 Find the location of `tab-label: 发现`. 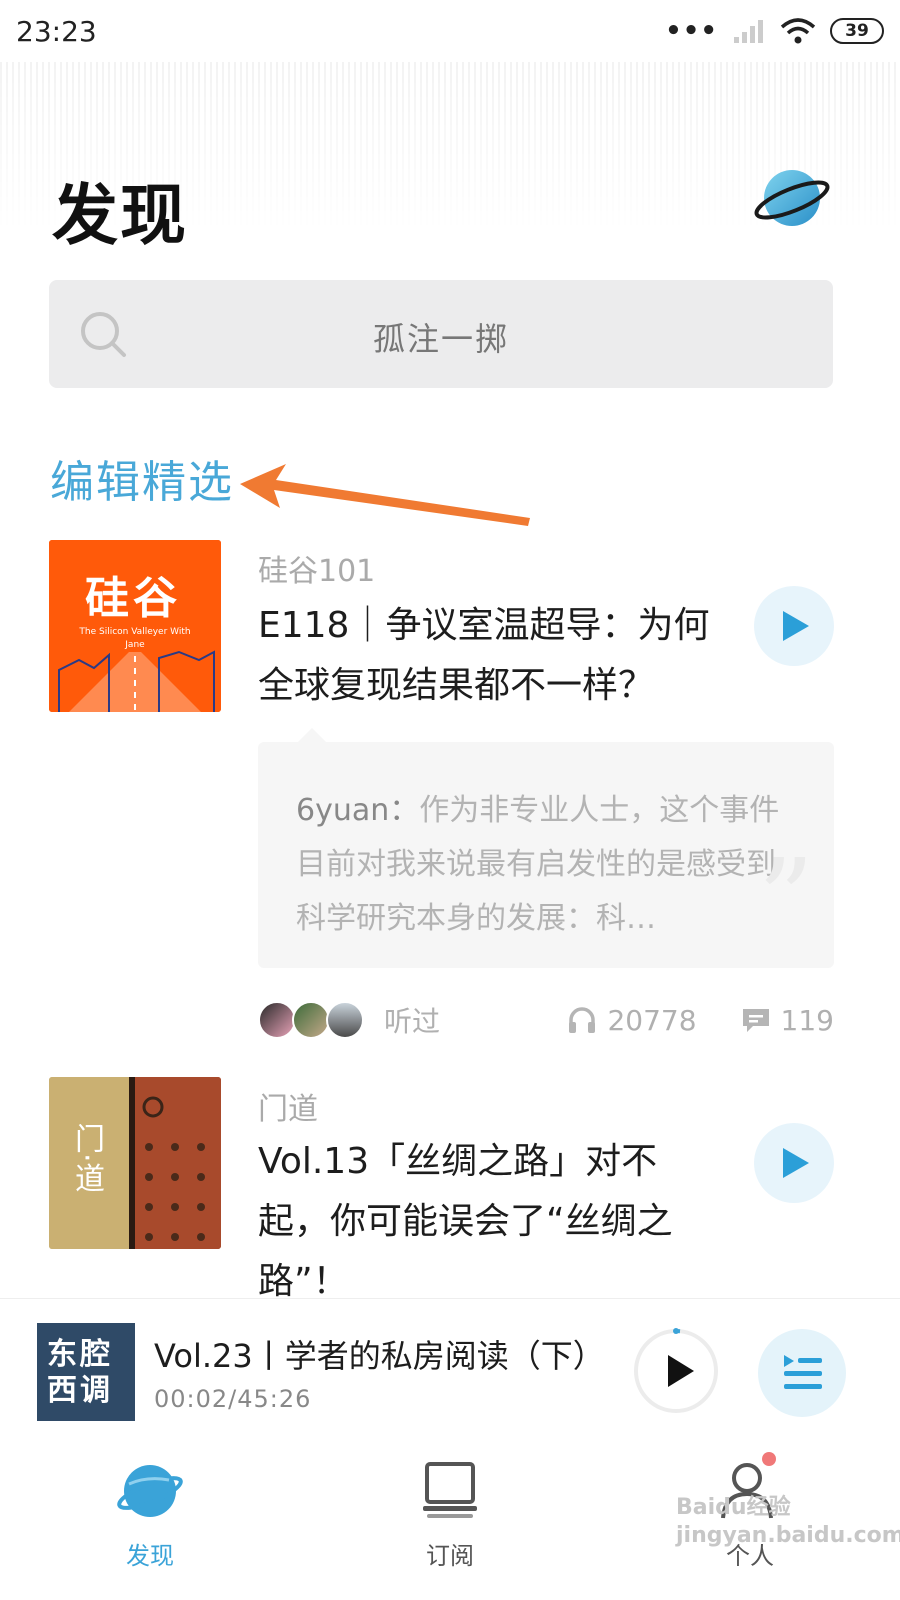

tab-label: 发现 is located at coordinates (150, 1556).